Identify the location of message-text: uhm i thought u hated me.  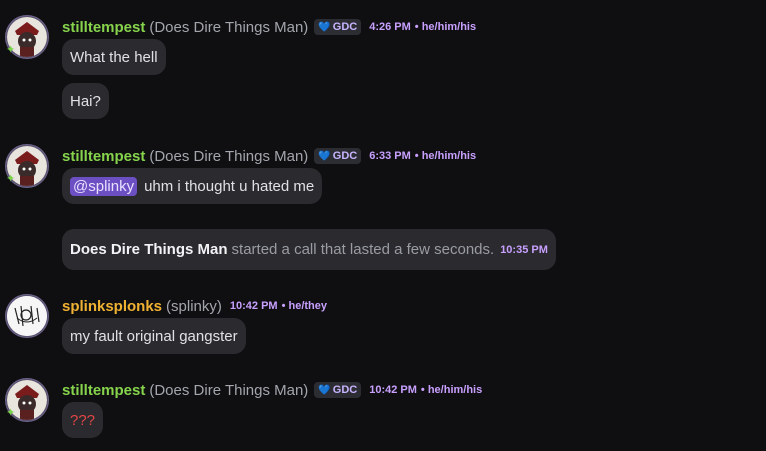
(229, 186).